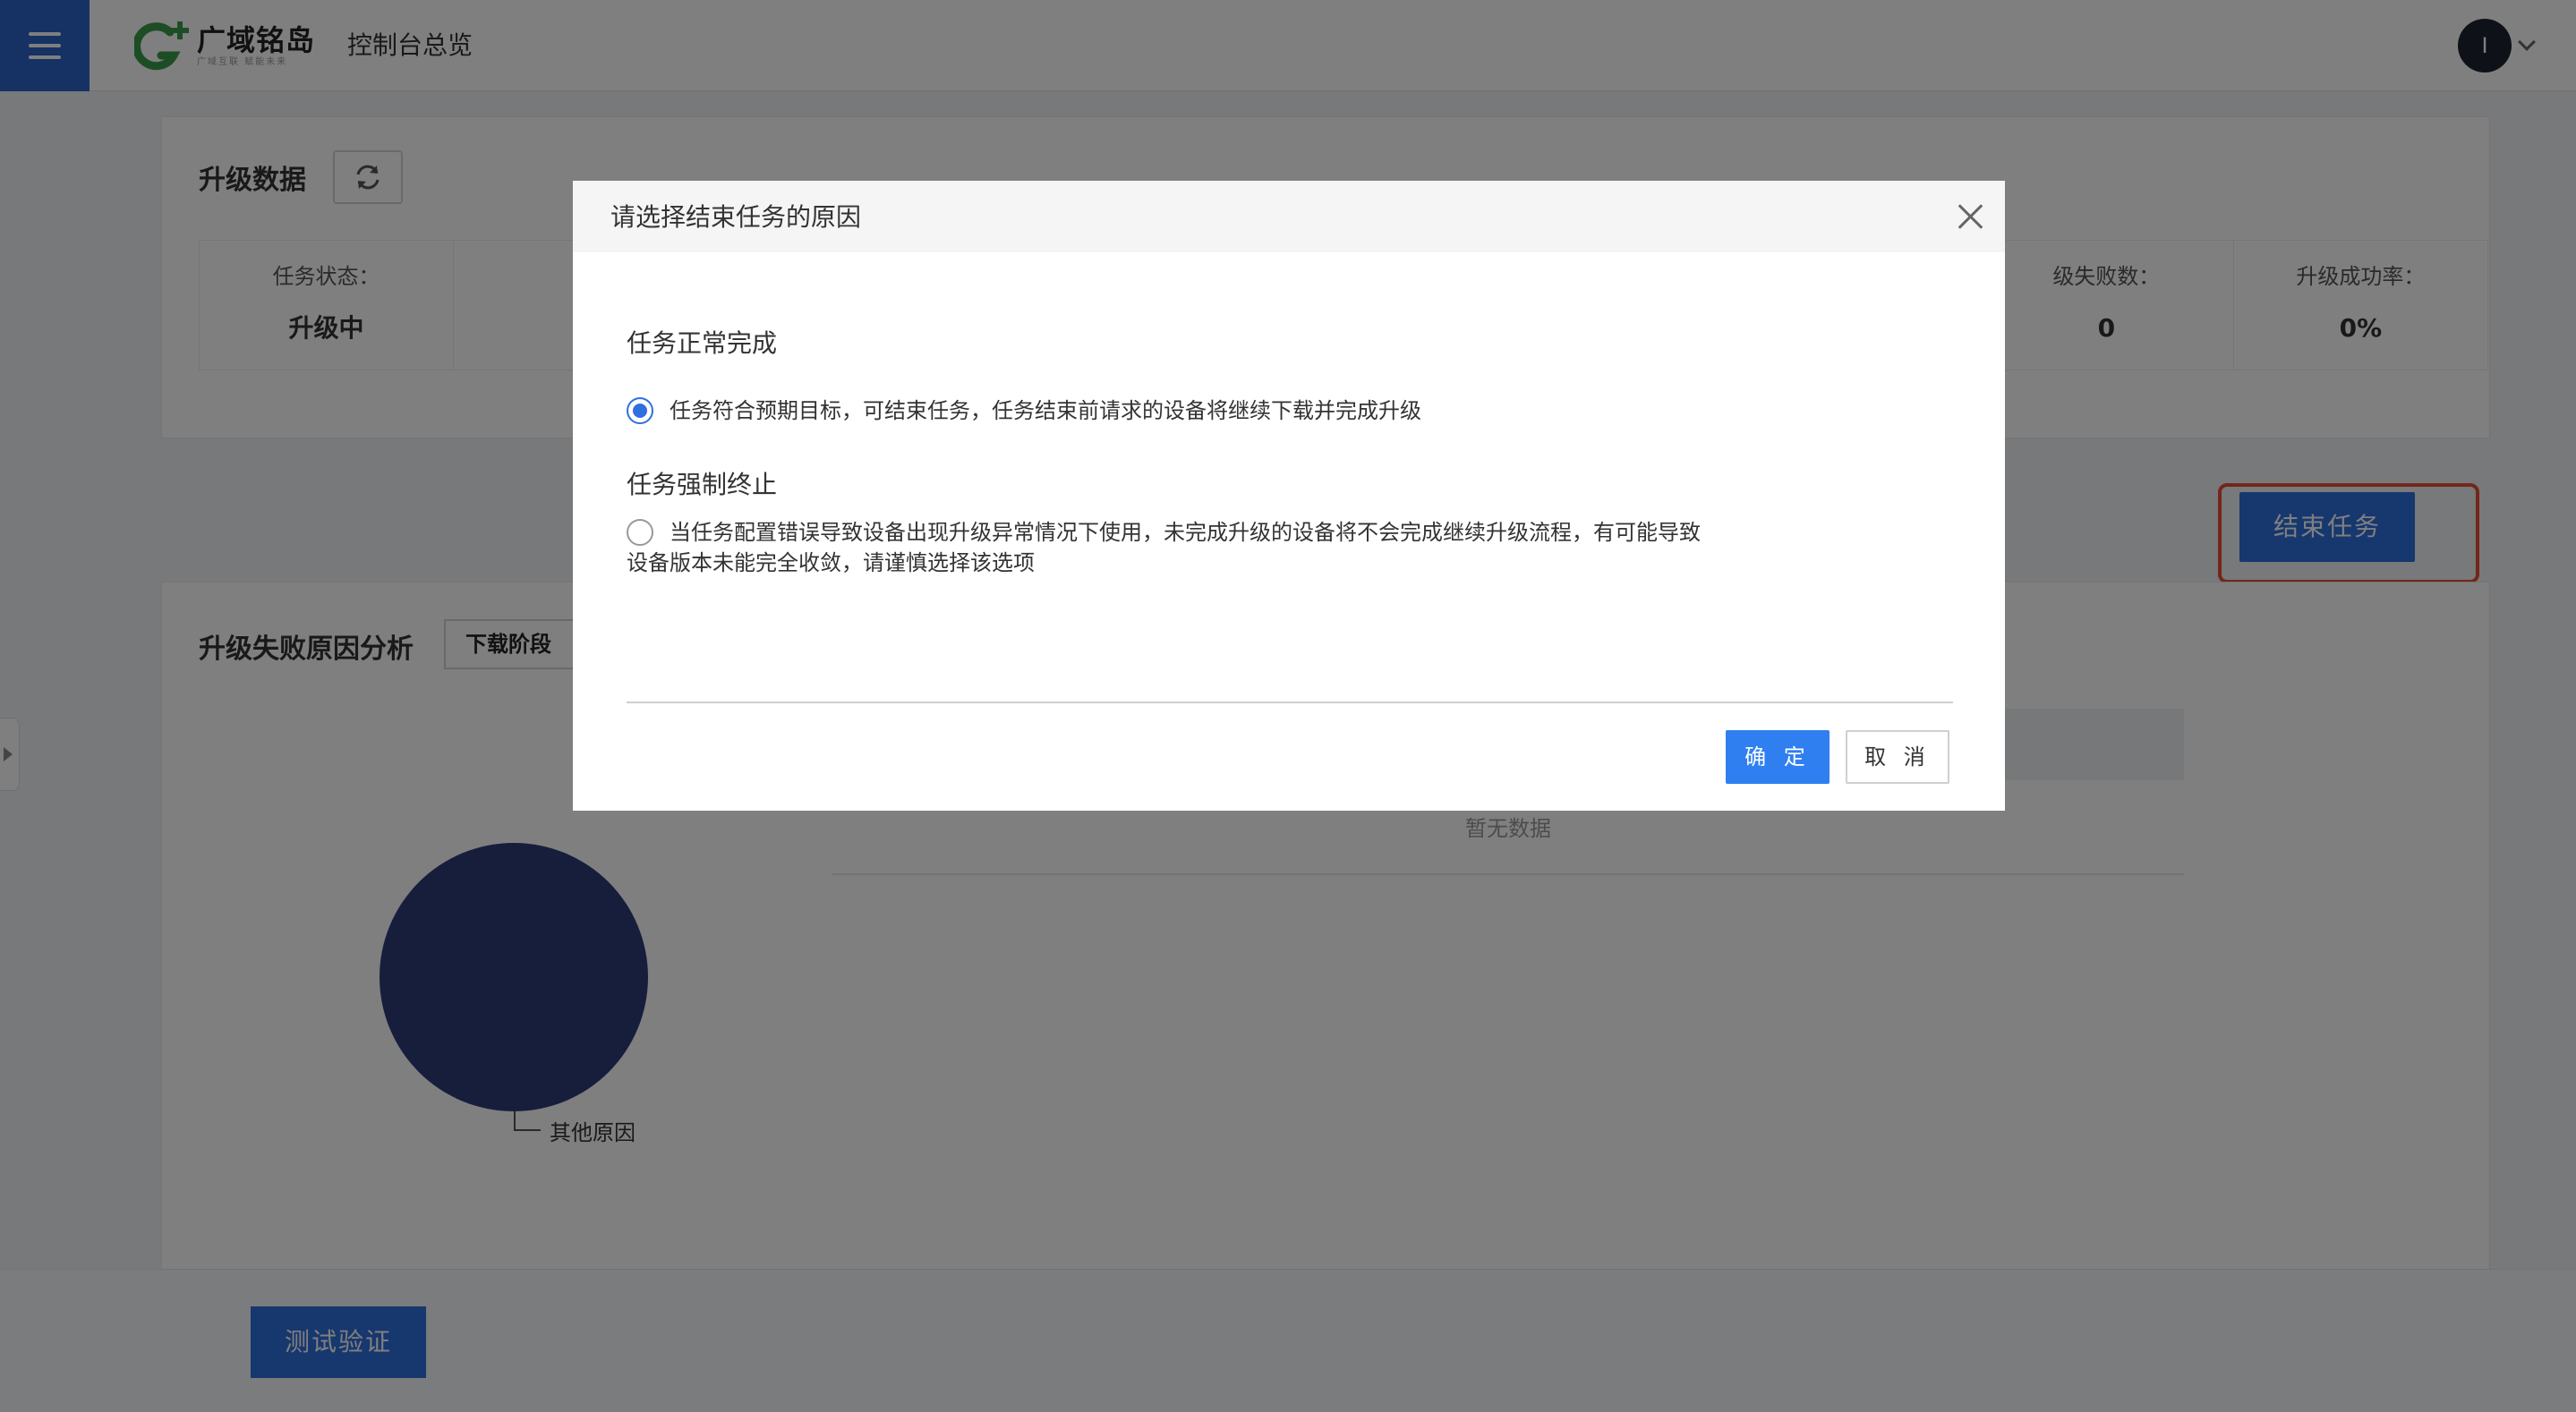 The width and height of the screenshot is (2576, 1412). What do you see at coordinates (1045, 411) in the screenshot?
I see `option-normal-completion-text: 任务符合预期目标，可结束任务，任务结束前请求的设备将继续下载并完成升级` at bounding box center [1045, 411].